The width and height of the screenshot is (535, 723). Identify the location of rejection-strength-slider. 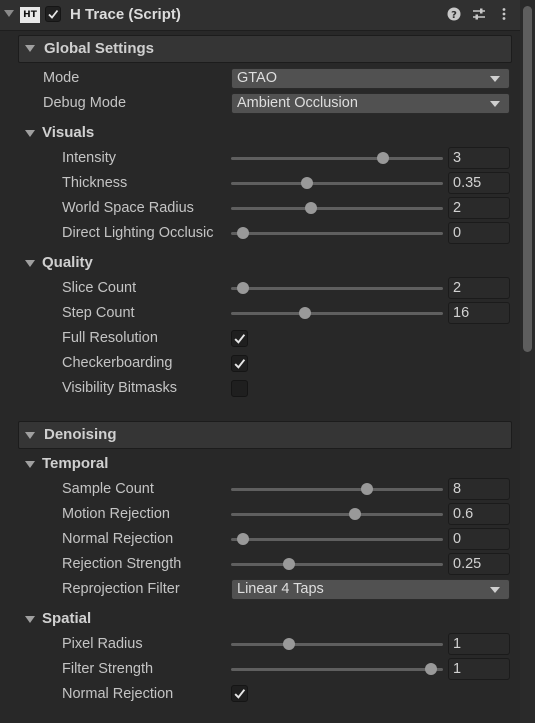
(337, 564).